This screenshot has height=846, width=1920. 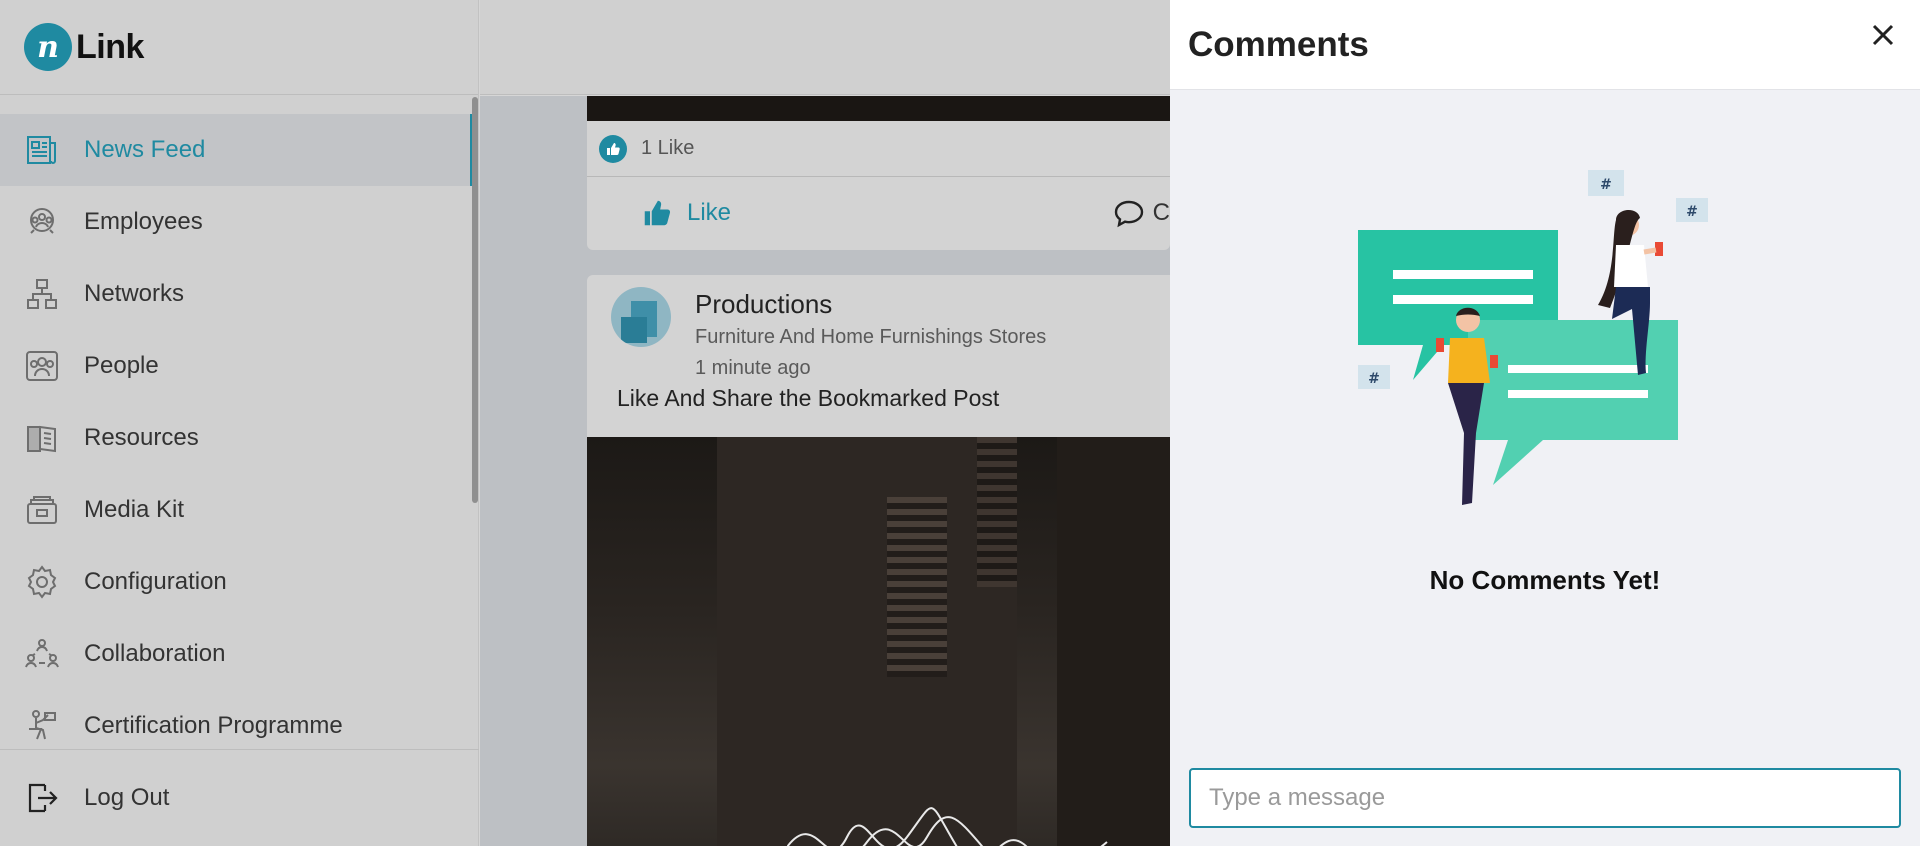 I want to click on sidebar-item-label: Resources, so click(x=141, y=437).